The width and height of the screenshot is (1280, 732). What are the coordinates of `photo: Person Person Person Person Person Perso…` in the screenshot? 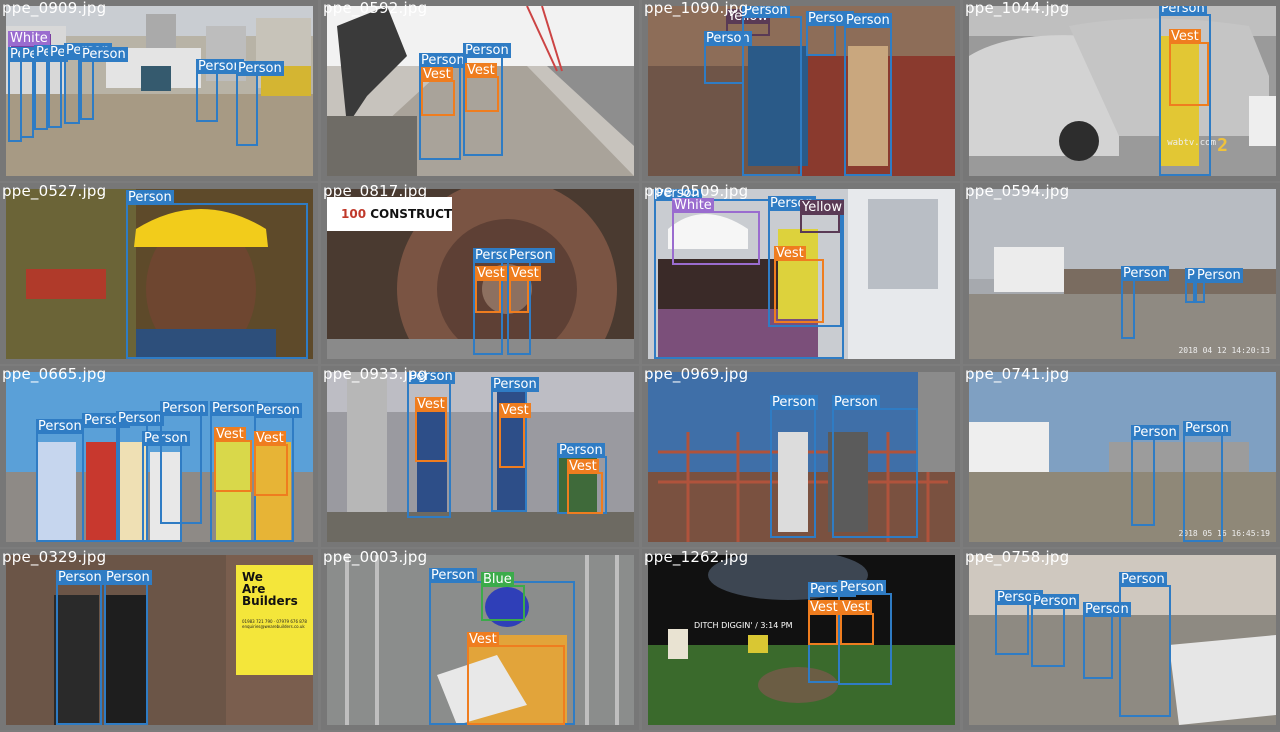 It's located at (159, 457).